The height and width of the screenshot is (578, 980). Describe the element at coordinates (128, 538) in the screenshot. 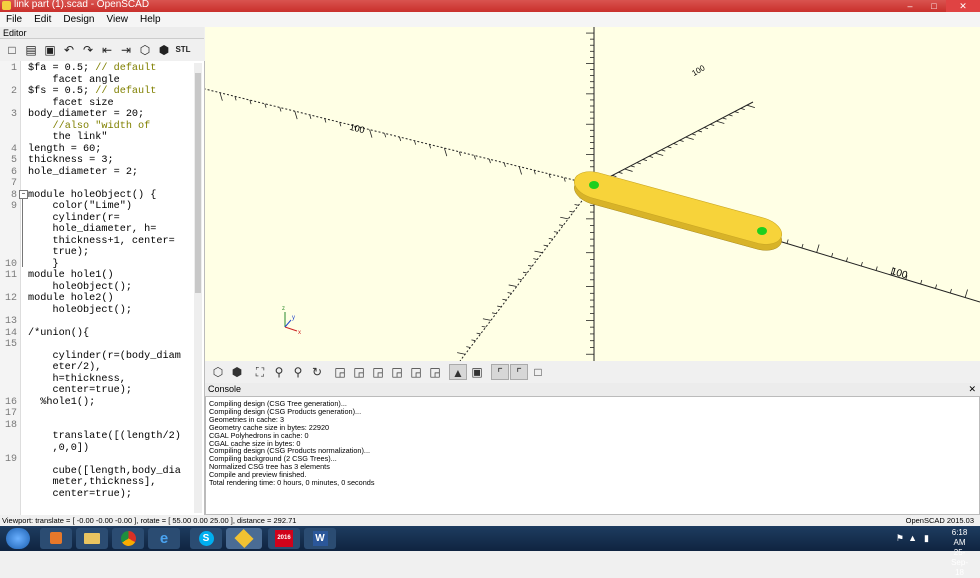

I see `chrome-icon` at that location.